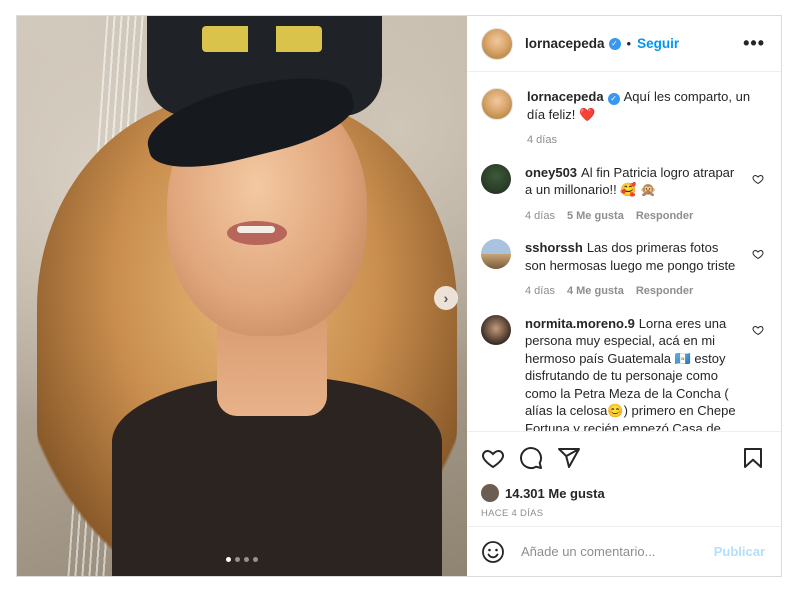 The image size is (800, 597). What do you see at coordinates (595, 292) in the screenshot?
I see `comment-likes: 4 Me gusta` at bounding box center [595, 292].